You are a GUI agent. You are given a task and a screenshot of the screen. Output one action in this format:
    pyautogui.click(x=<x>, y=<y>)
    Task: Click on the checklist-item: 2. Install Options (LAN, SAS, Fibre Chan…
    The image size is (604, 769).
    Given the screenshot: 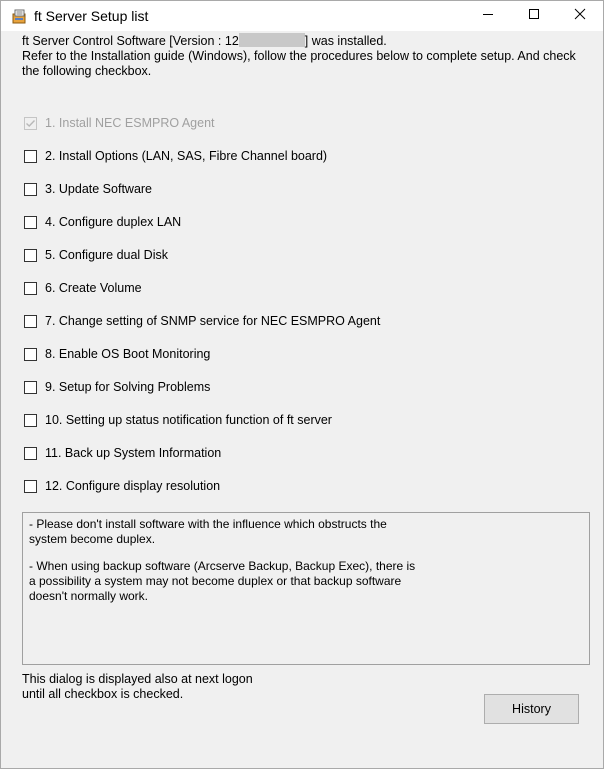 What is the action you would take?
    pyautogui.click(x=174, y=156)
    